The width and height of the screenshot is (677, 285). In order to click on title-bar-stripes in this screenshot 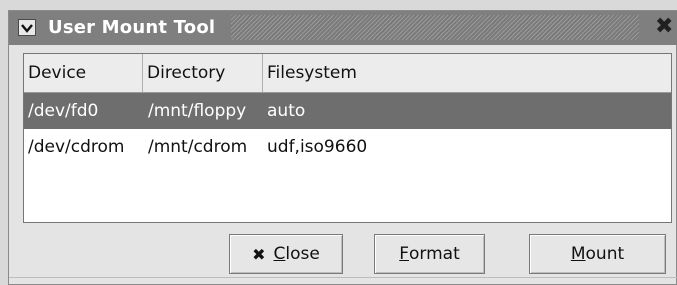, I will do `click(435, 27)`.